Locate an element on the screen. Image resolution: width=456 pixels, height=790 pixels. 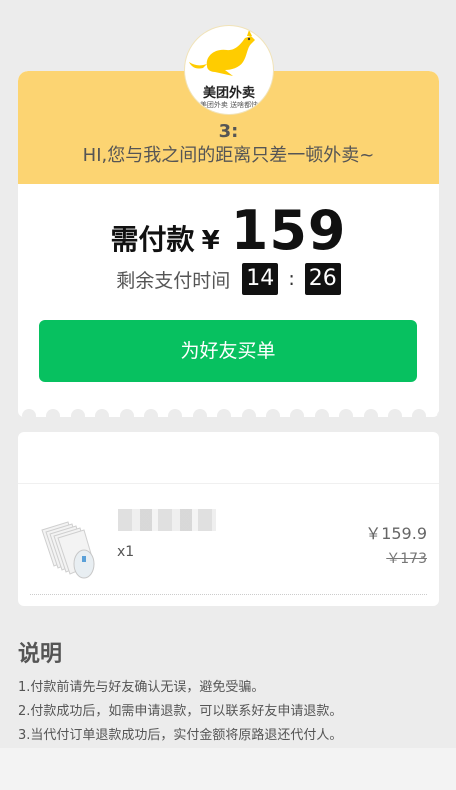
item-original-price: ￥173 is located at coordinates (406, 559).